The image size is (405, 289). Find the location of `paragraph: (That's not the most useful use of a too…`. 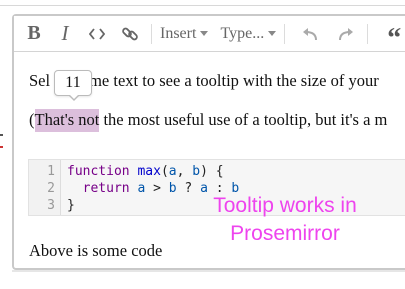

paragraph: (That's not the most useful use of a too… is located at coordinates (208, 120).